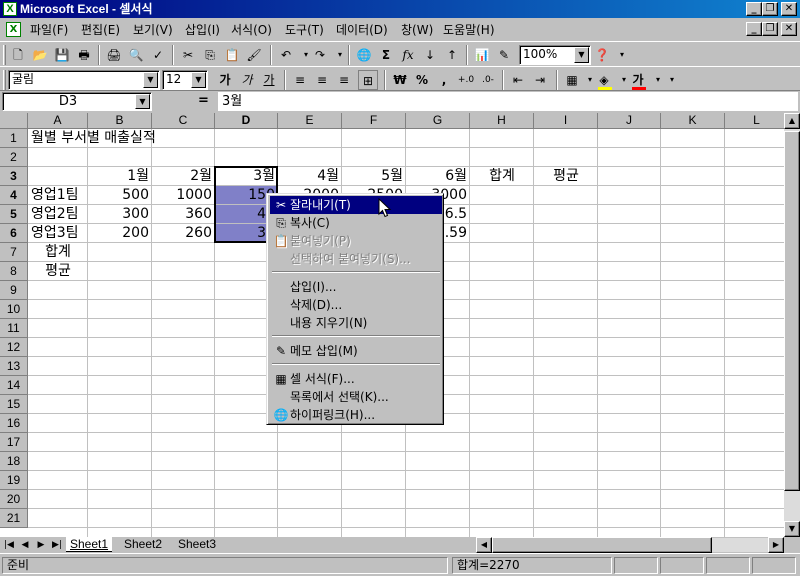 Image resolution: width=800 pixels, height=576 pixels. What do you see at coordinates (57, 545) in the screenshot?
I see `last-sheet-icon: ▶|` at bounding box center [57, 545].